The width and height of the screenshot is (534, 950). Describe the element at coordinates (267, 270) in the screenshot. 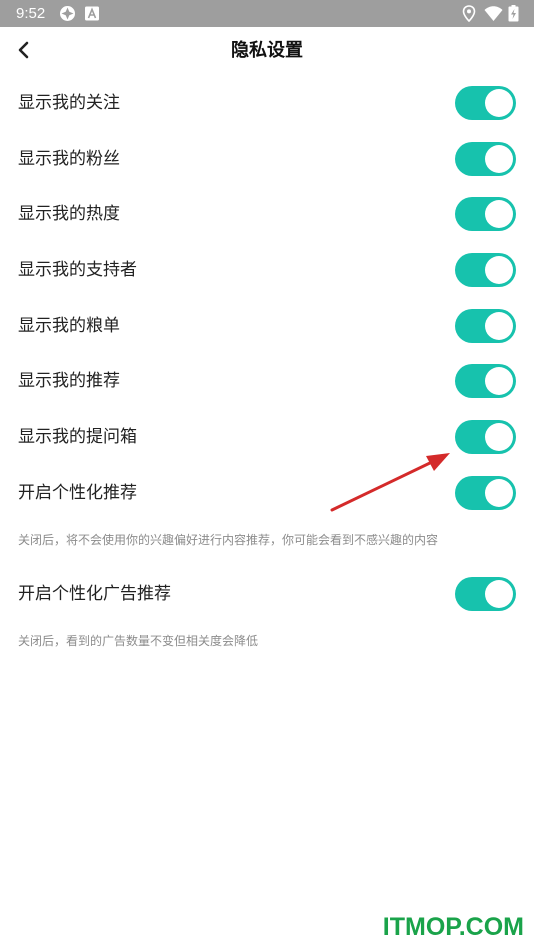

I see `setting-row-show-supporters: 显示我的支持者` at that location.